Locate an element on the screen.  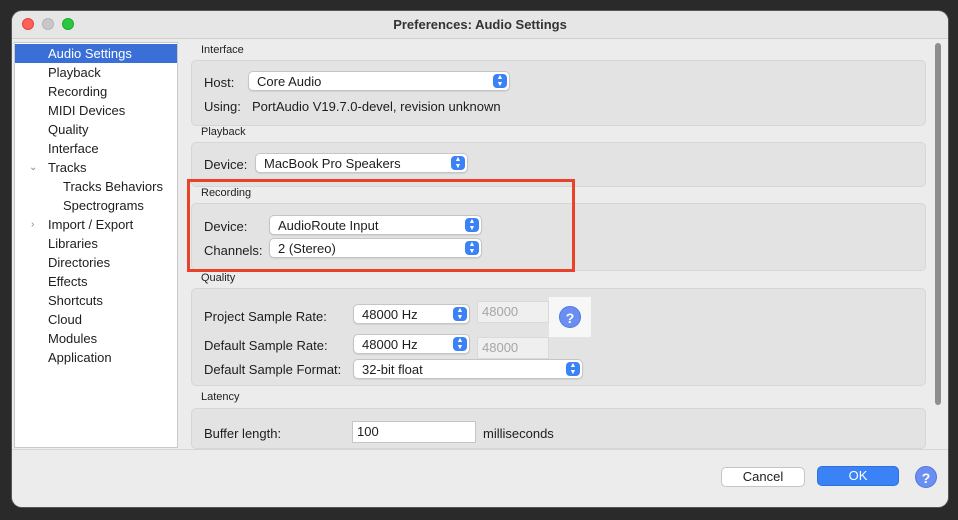
title-bar: Preferences: Audio Settings is located at coordinates (480, 25).